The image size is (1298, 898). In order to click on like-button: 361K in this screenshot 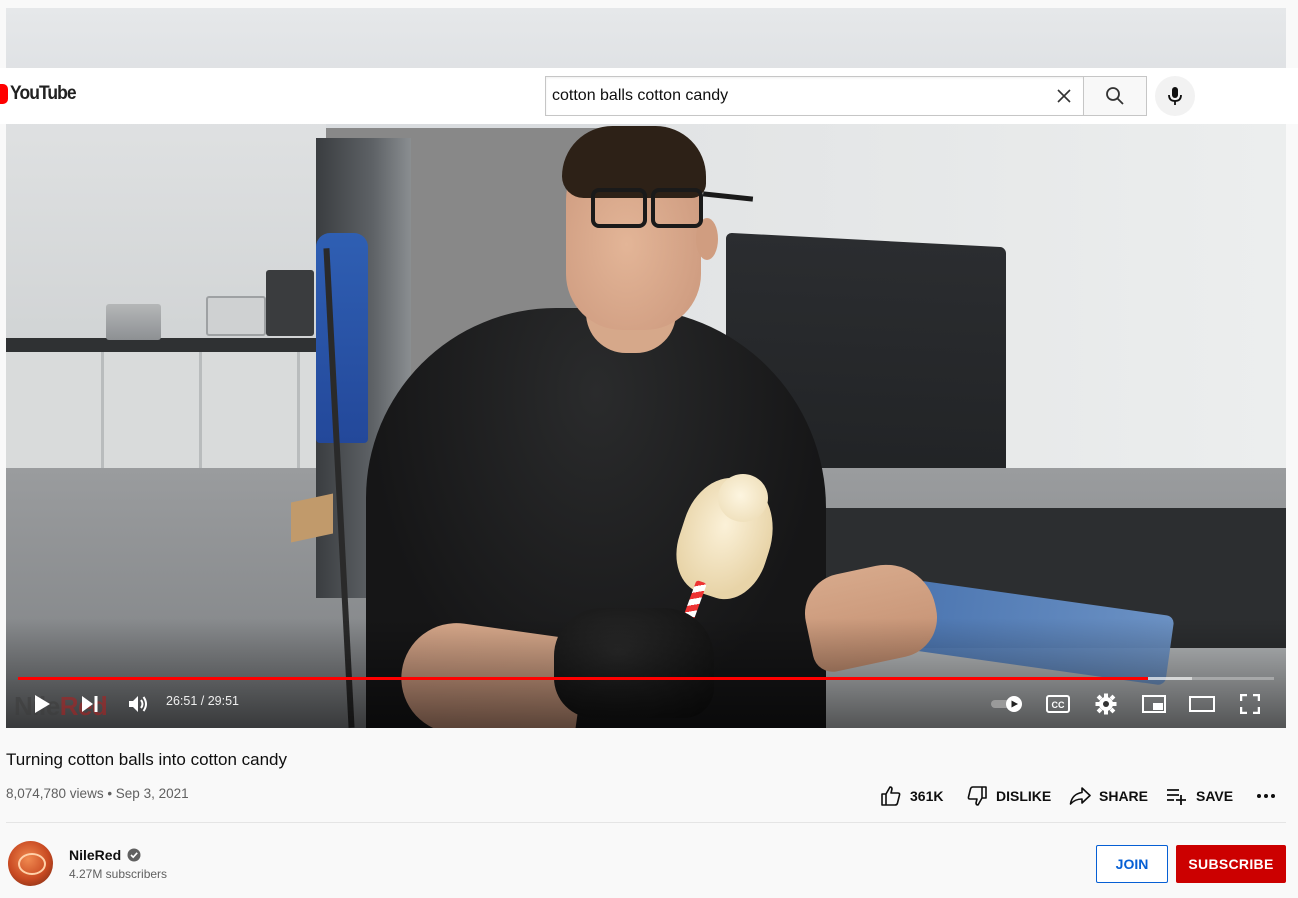, I will do `click(911, 796)`.